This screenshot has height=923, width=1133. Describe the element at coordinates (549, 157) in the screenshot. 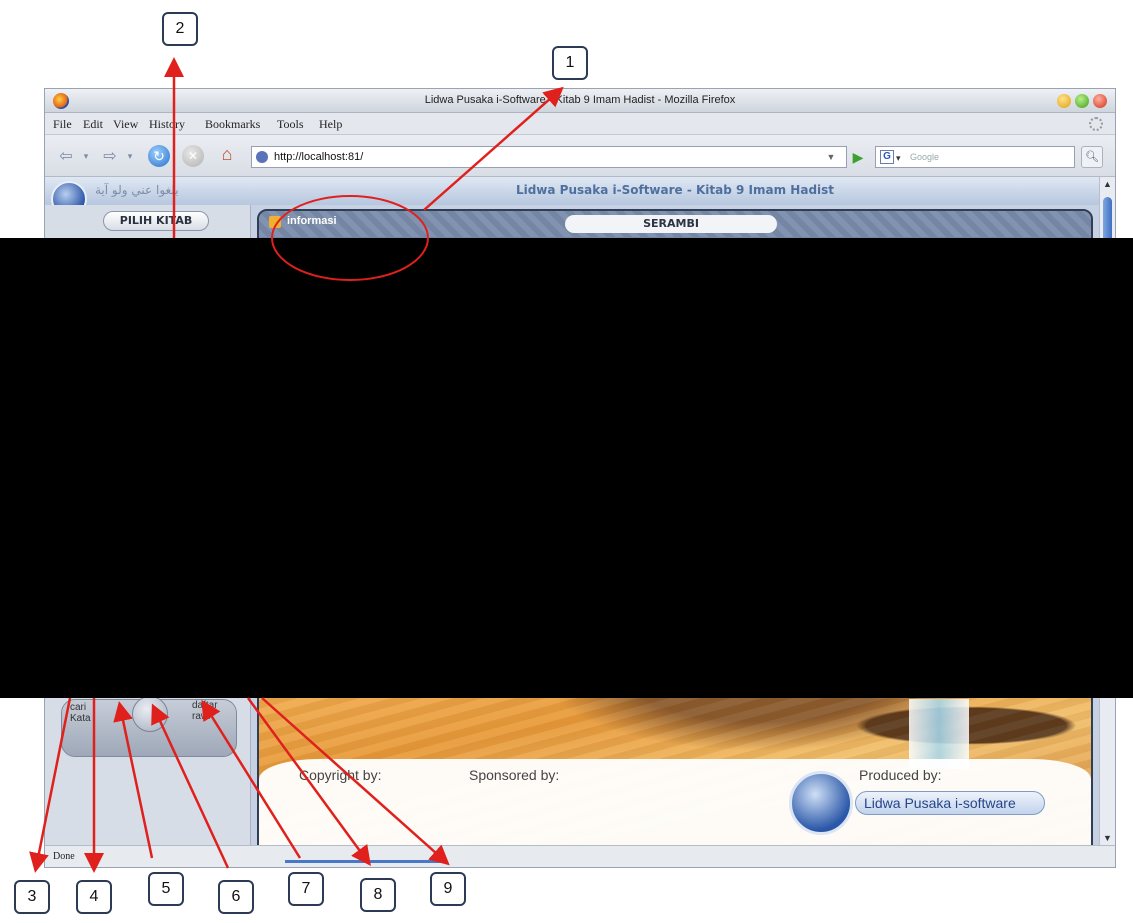

I see `url-bar: http://localhost:81/` at that location.